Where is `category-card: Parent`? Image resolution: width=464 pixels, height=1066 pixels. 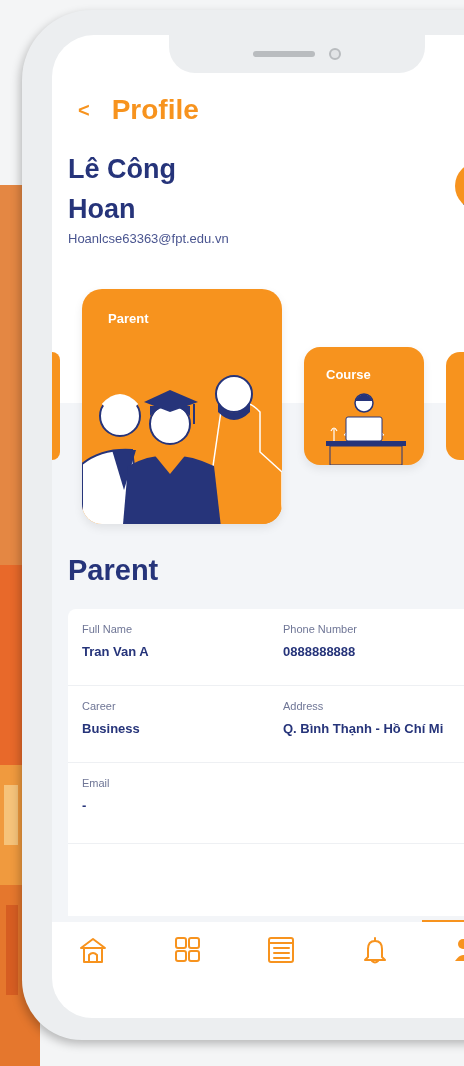
category-card: Parent is located at coordinates (182, 406).